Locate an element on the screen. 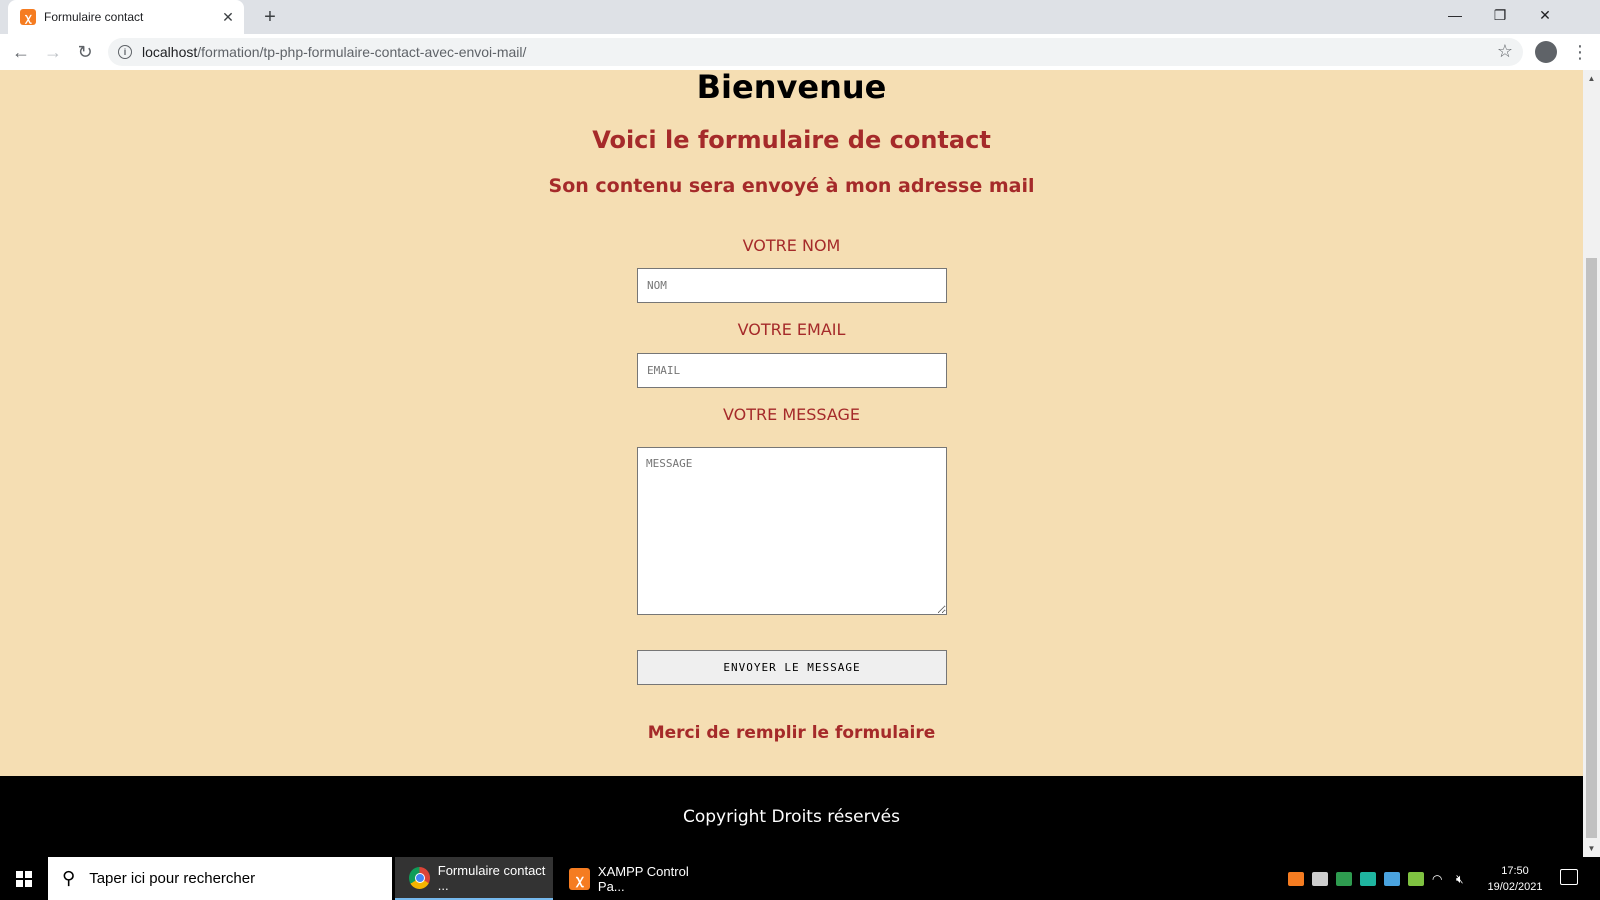 The height and width of the screenshot is (900, 1600). search-icon: ⚲ is located at coordinates (69, 878).